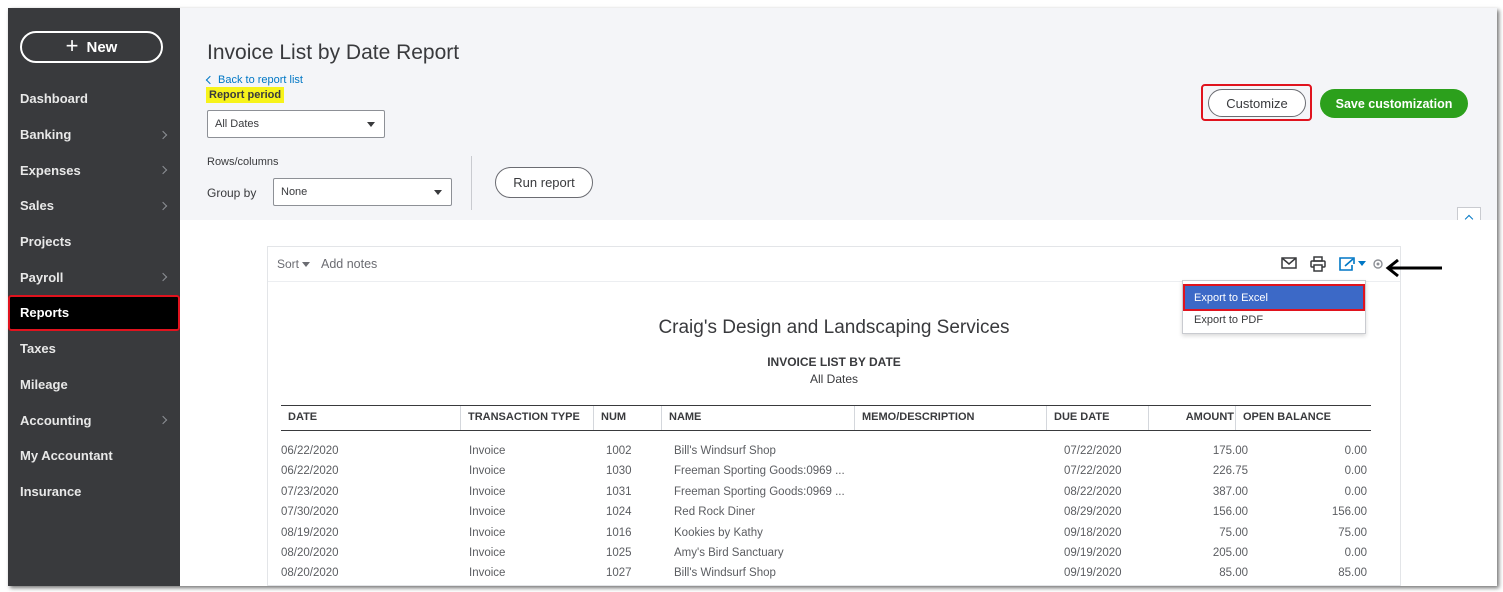 The width and height of the screenshot is (1503, 592). What do you see at coordinates (42, 277) in the screenshot?
I see `sidebar-item-label: Payroll` at bounding box center [42, 277].